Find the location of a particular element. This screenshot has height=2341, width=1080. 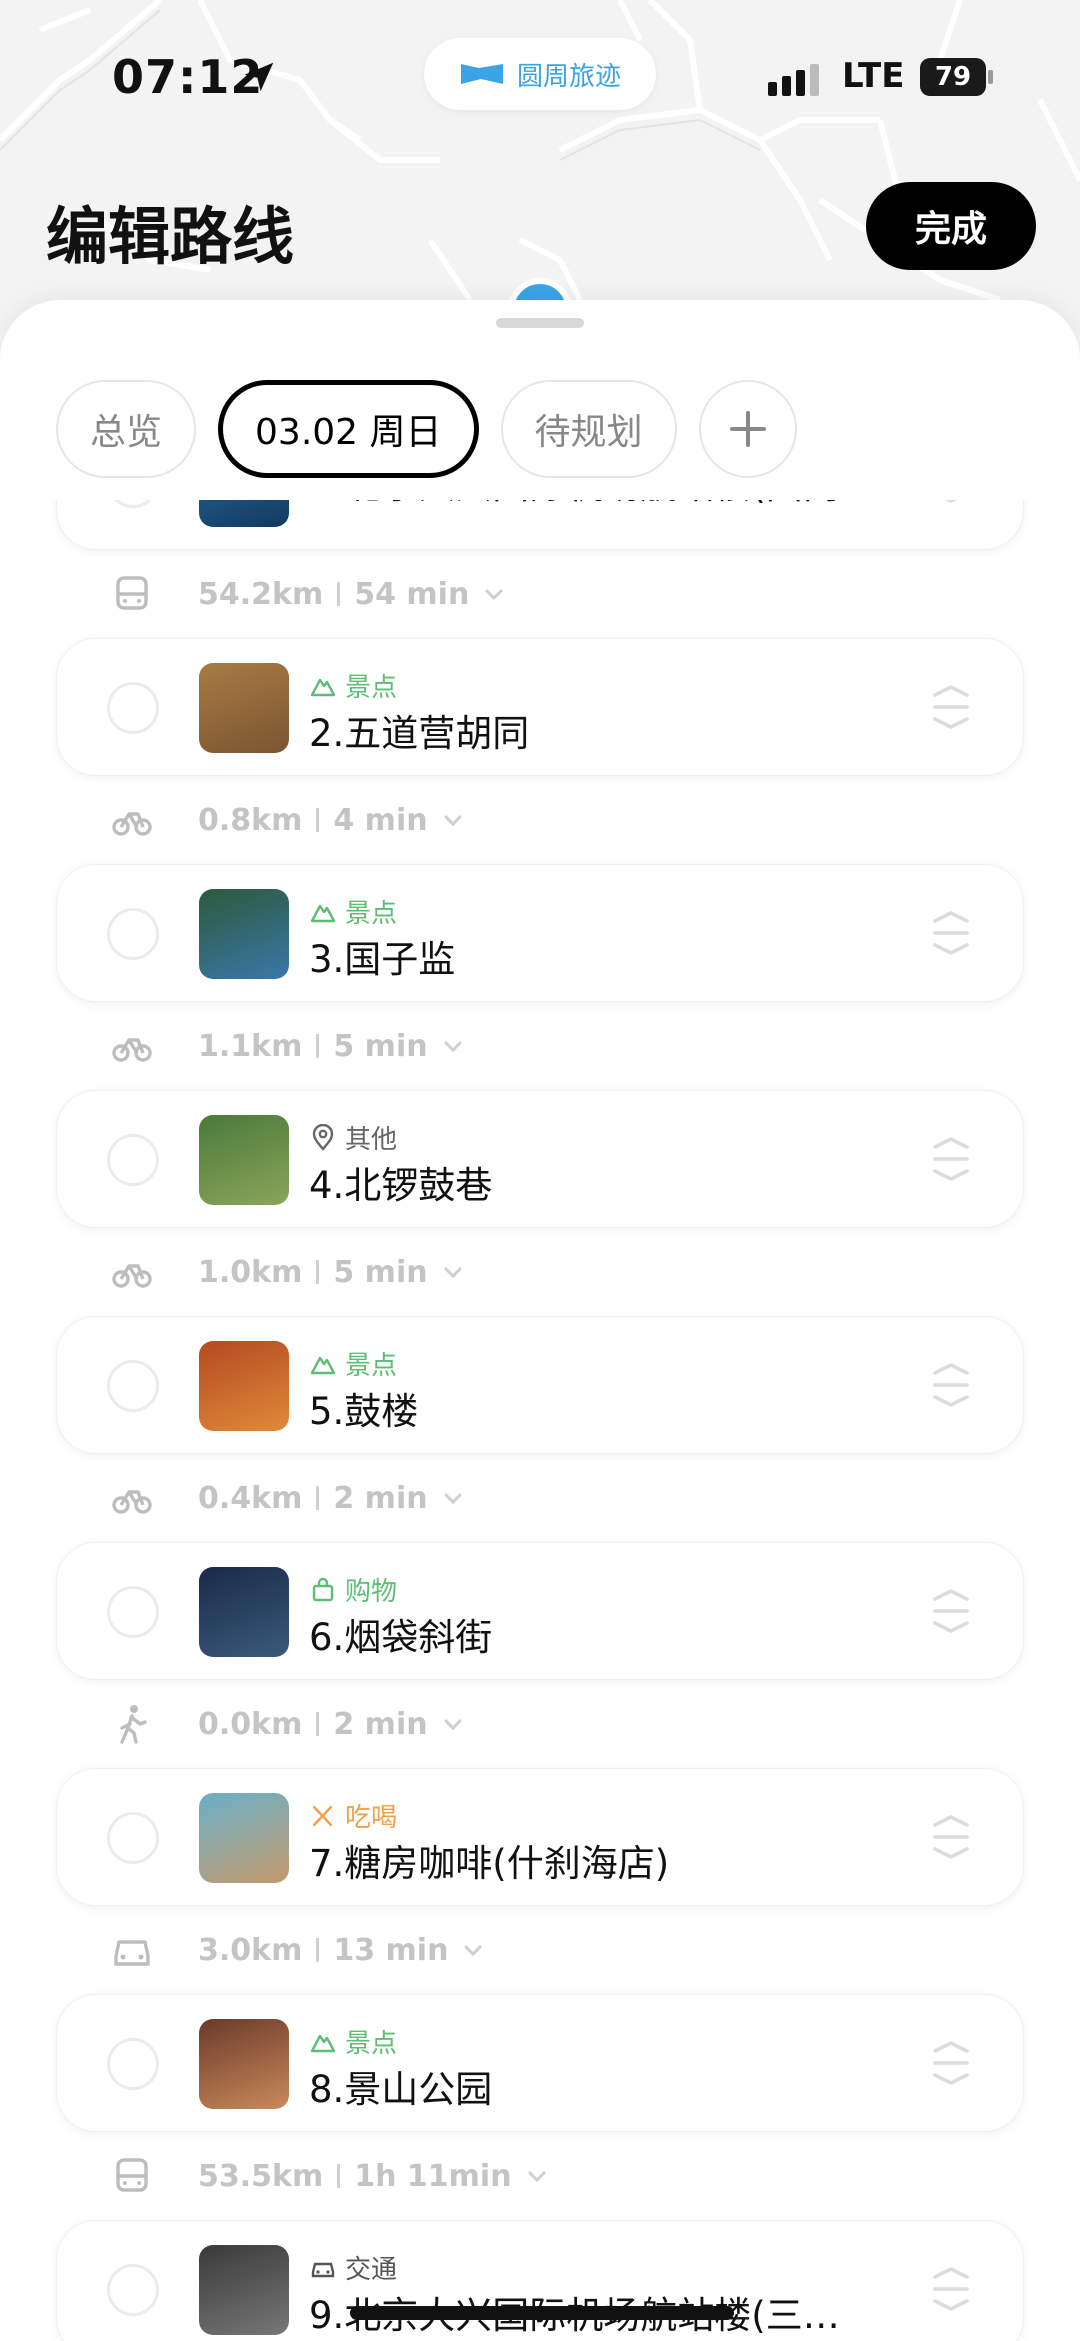

stop-category: 吃喝 is located at coordinates (353, 1815).